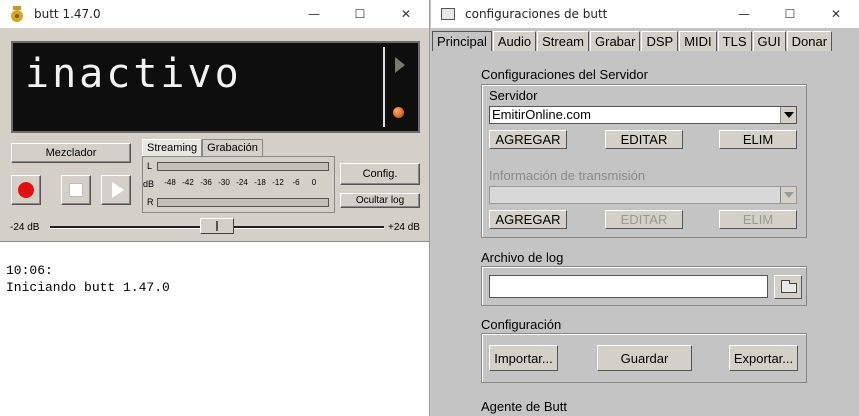 Image resolution: width=859 pixels, height=416 pixels. Describe the element at coordinates (758, 139) in the screenshot. I see `server-delete-button: ELIM` at that location.